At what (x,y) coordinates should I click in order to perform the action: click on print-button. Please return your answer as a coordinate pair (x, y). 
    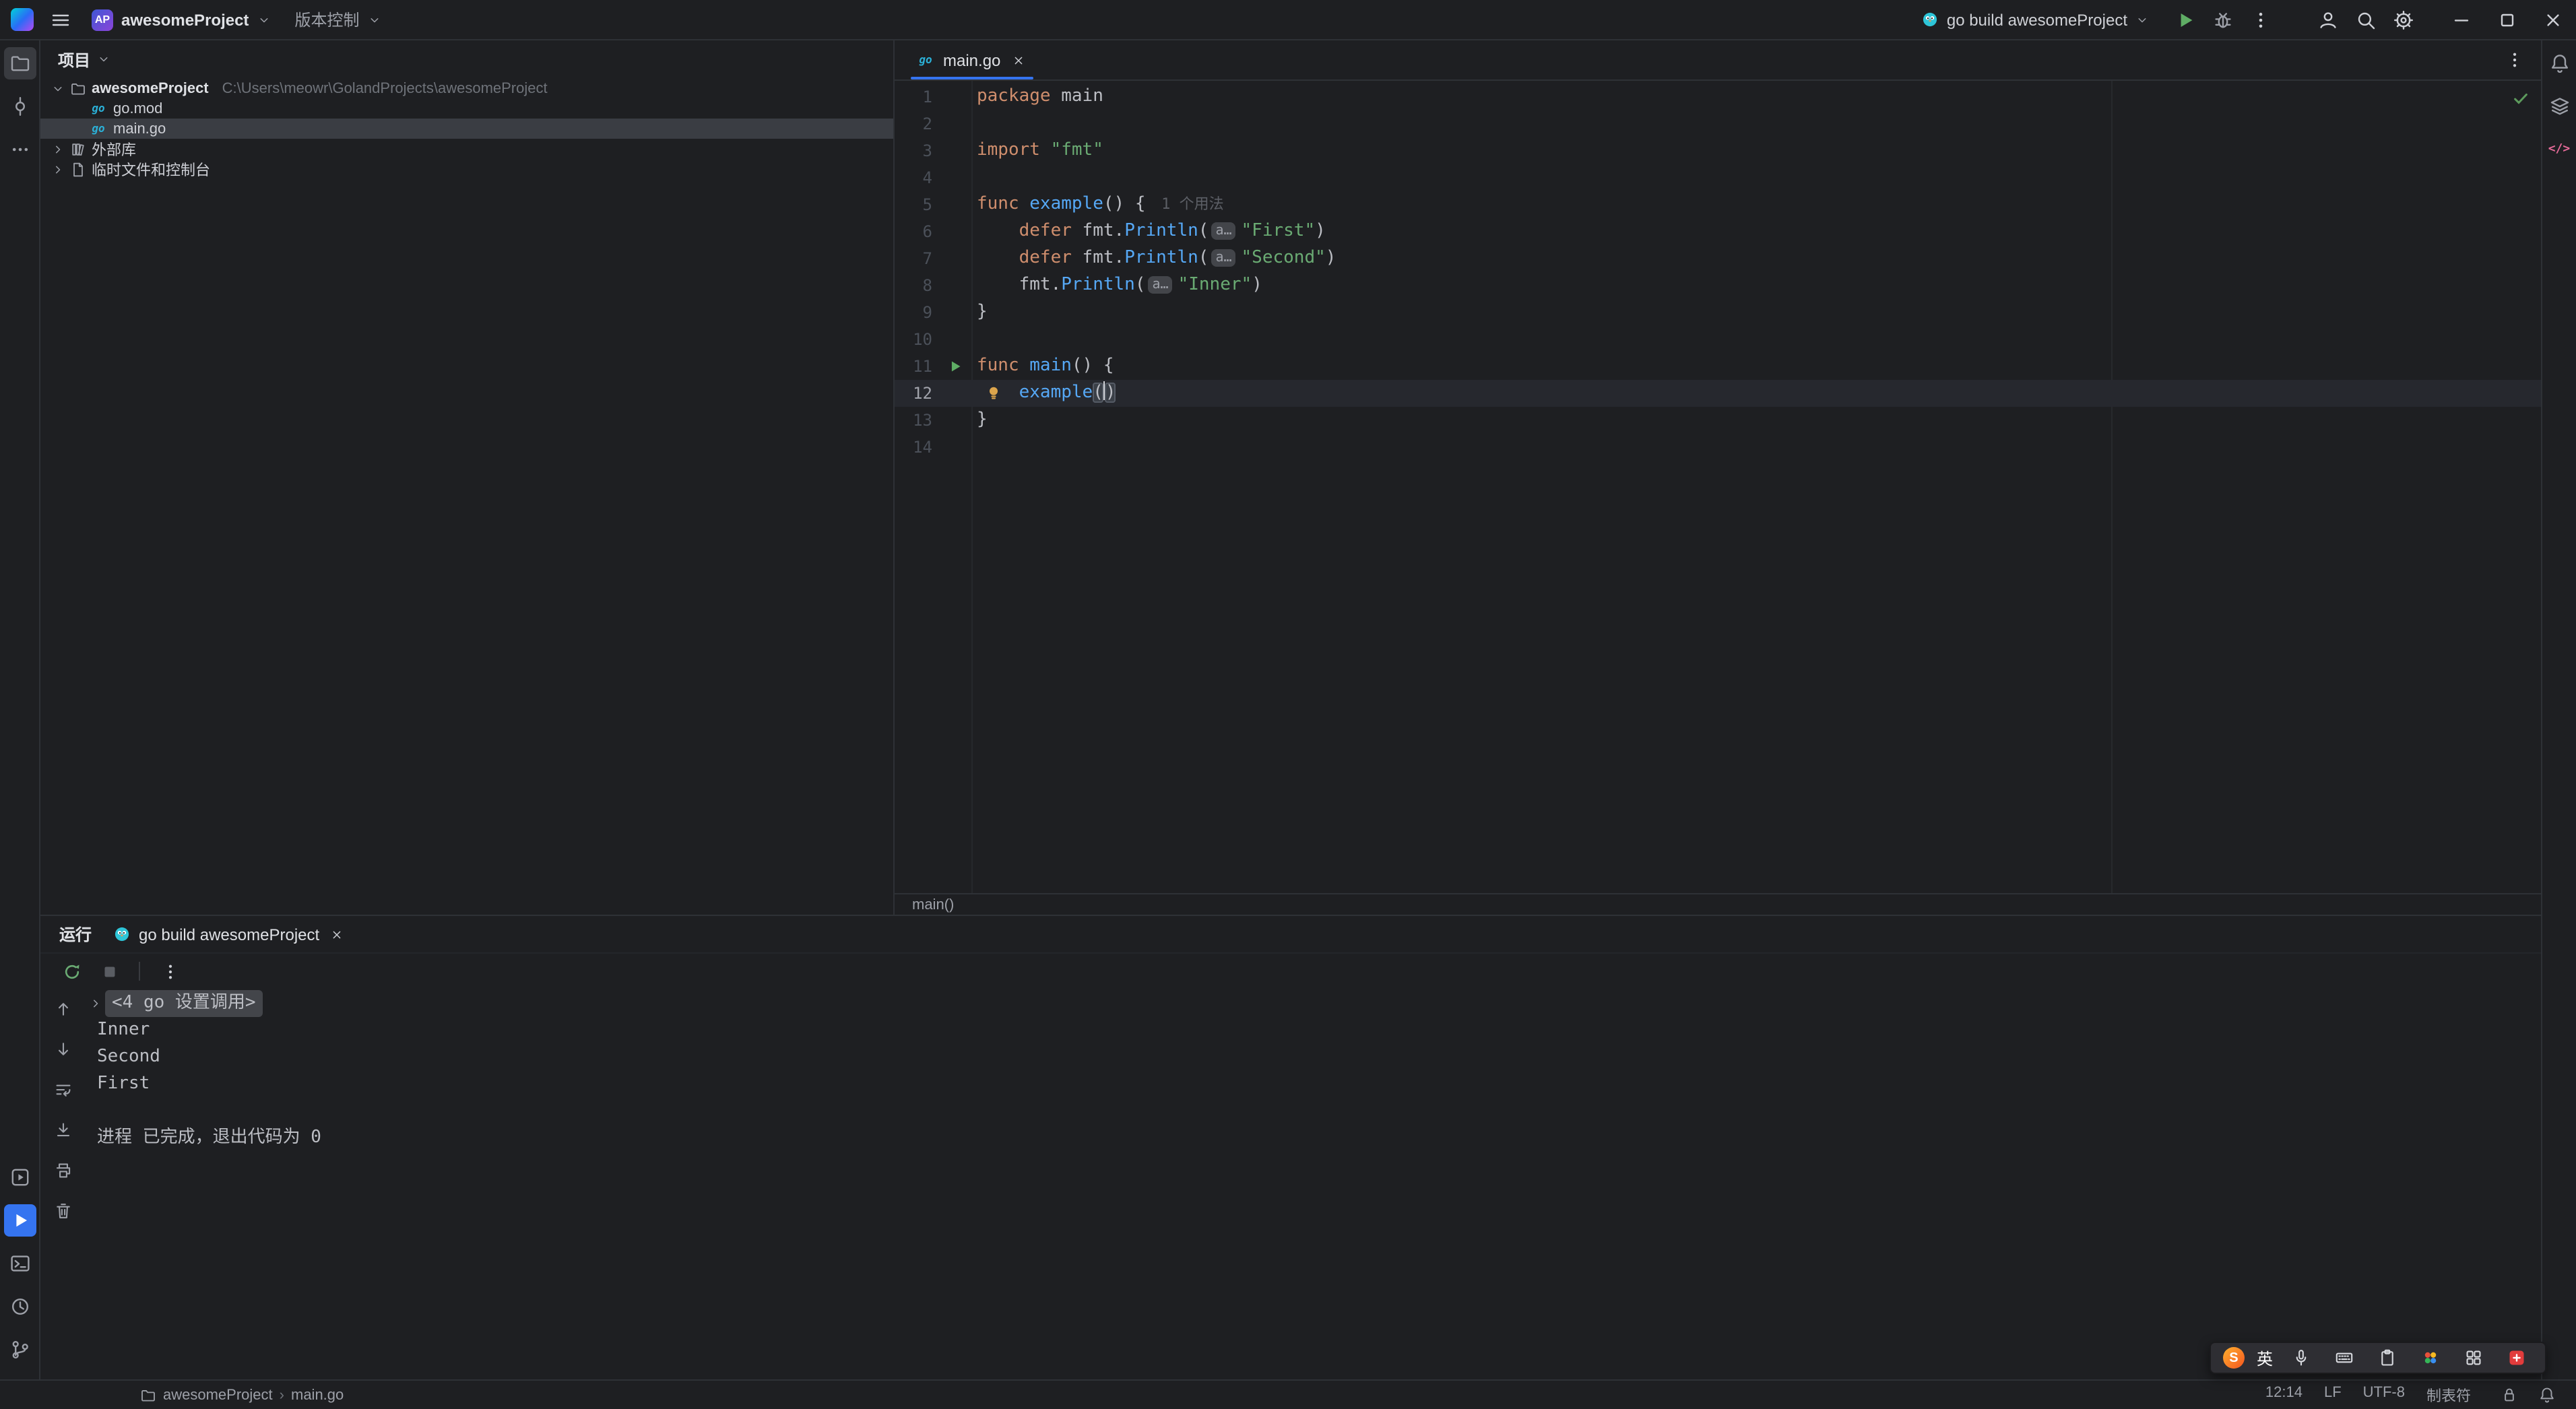
    Looking at the image, I should click on (63, 1171).